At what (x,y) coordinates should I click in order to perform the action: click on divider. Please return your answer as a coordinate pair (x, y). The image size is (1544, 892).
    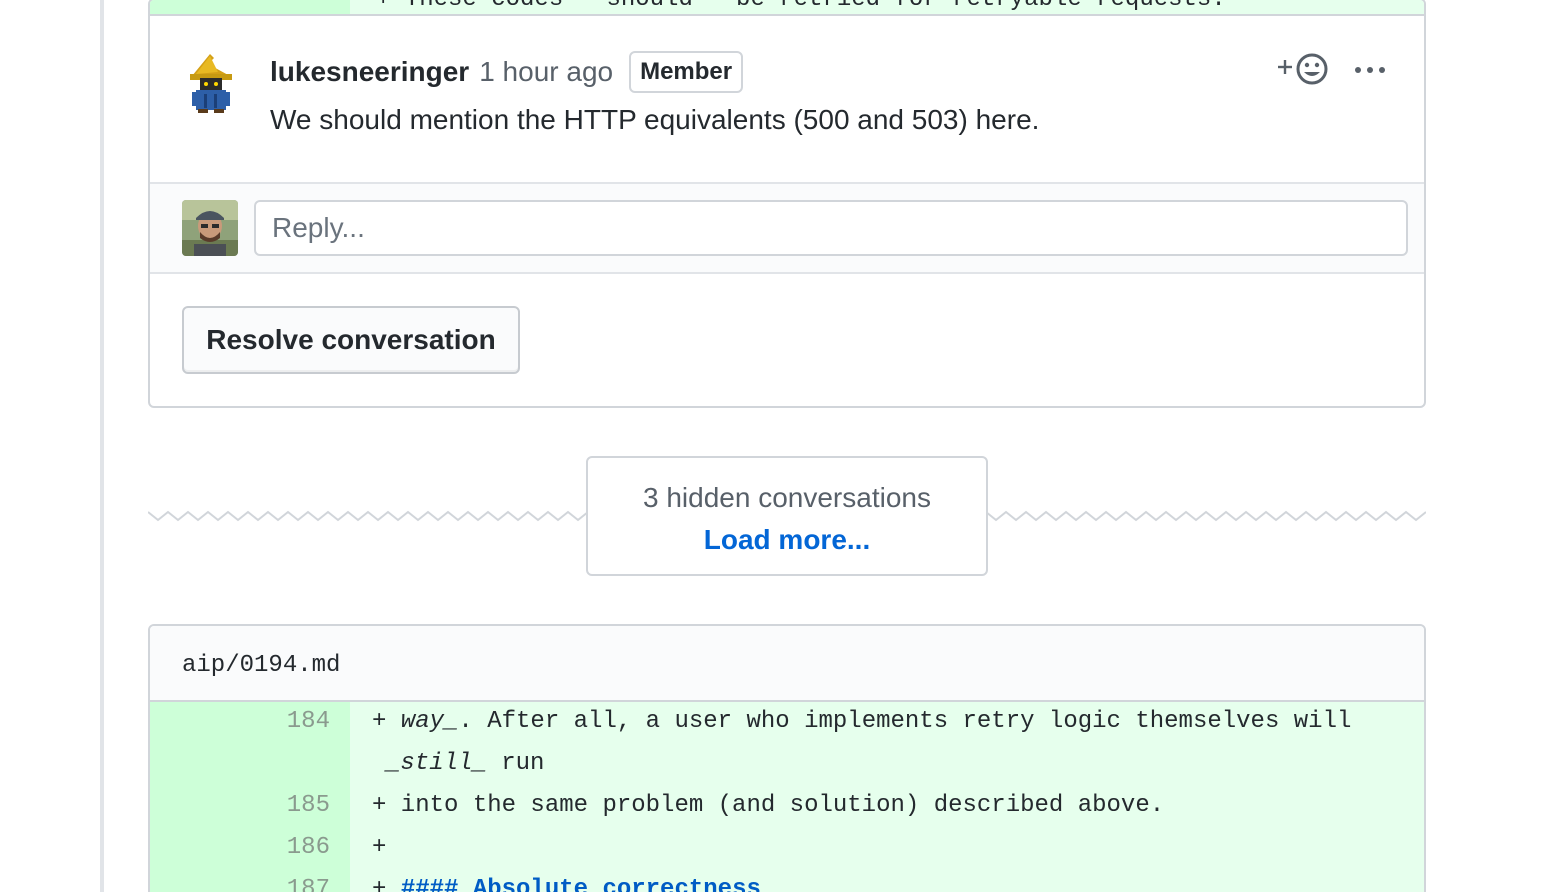
    Looking at the image, I should click on (787, 15).